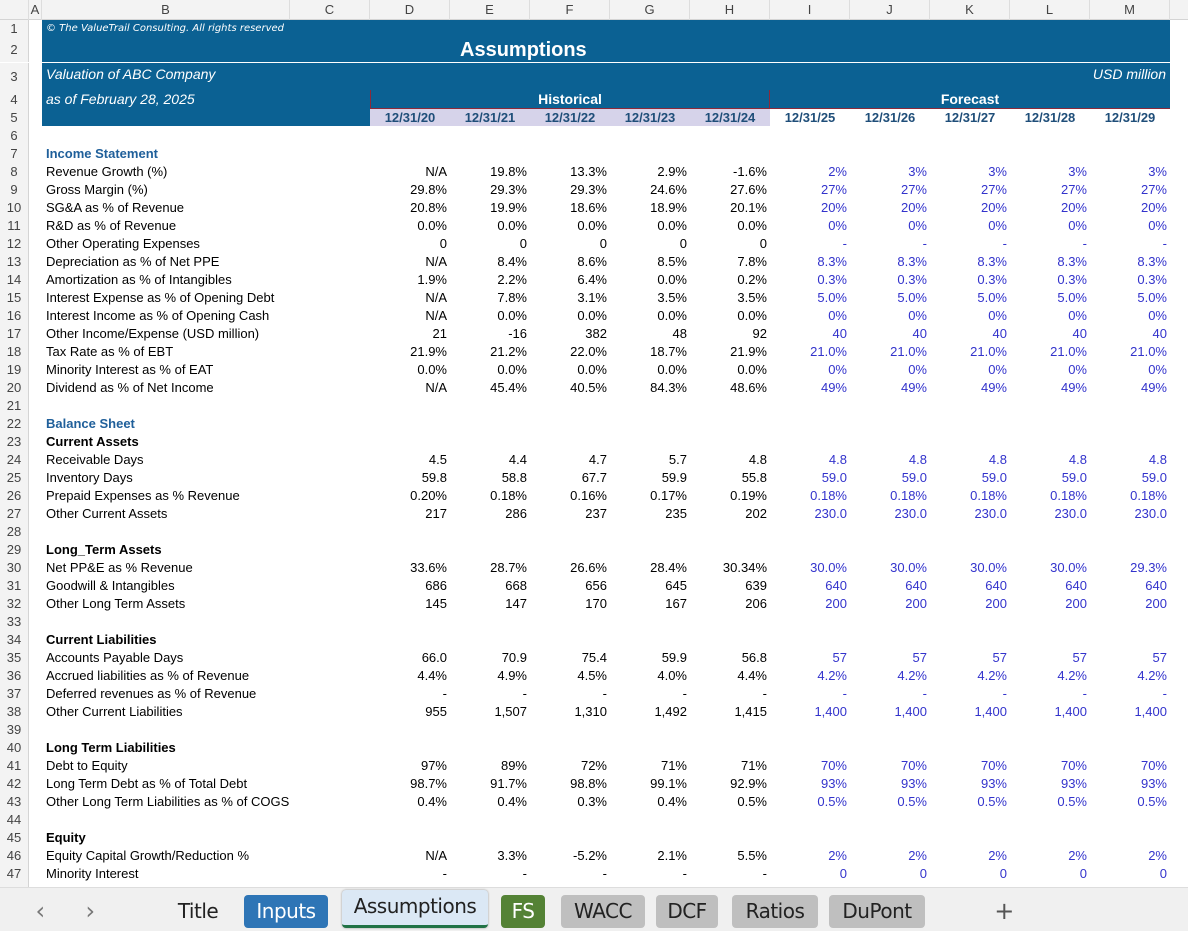  What do you see at coordinates (490, 658) in the screenshot?
I see `historical-value: 70.9` at bounding box center [490, 658].